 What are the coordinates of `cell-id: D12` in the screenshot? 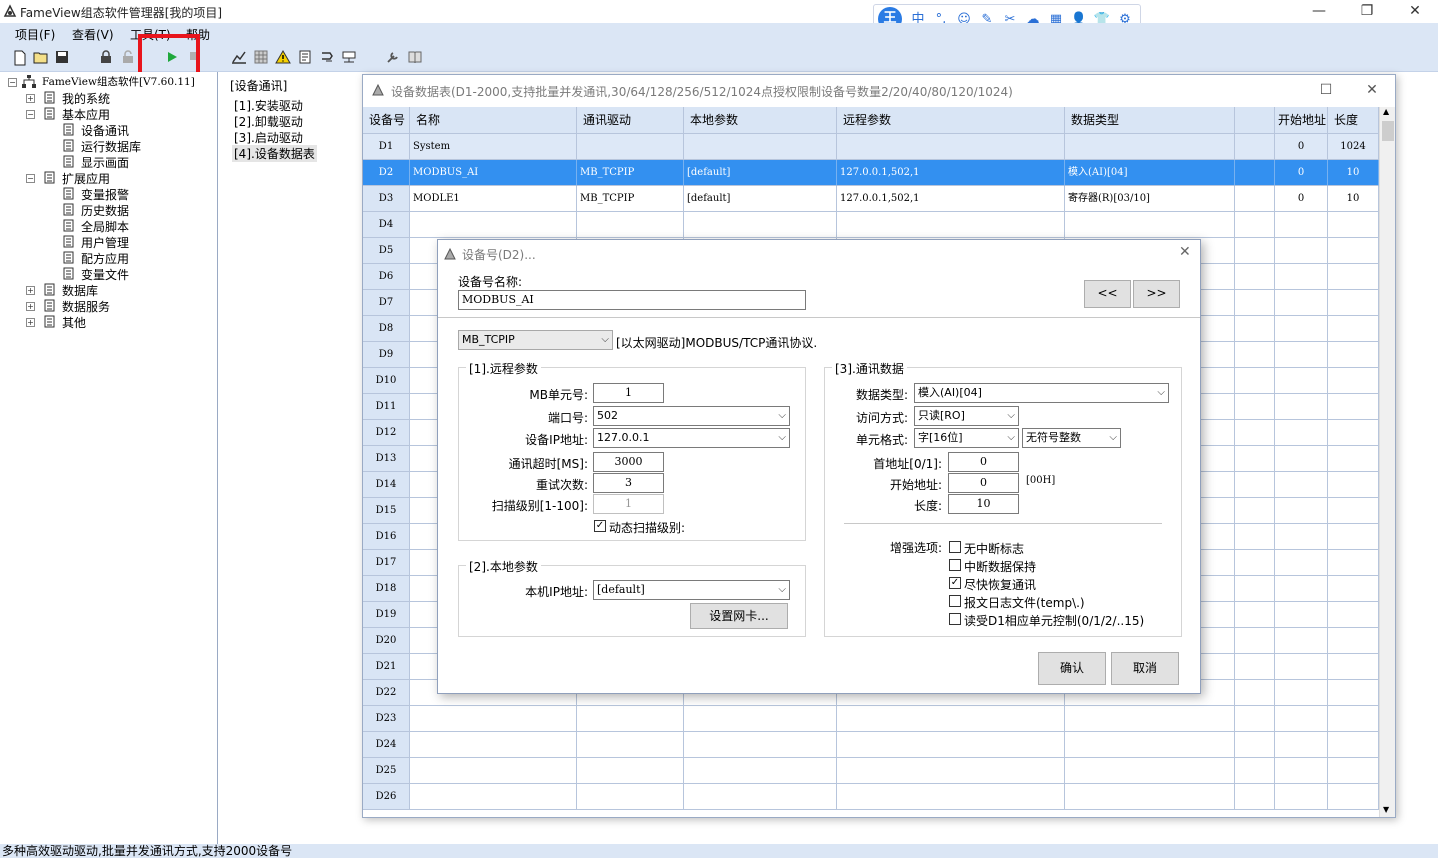 It's located at (386, 433).